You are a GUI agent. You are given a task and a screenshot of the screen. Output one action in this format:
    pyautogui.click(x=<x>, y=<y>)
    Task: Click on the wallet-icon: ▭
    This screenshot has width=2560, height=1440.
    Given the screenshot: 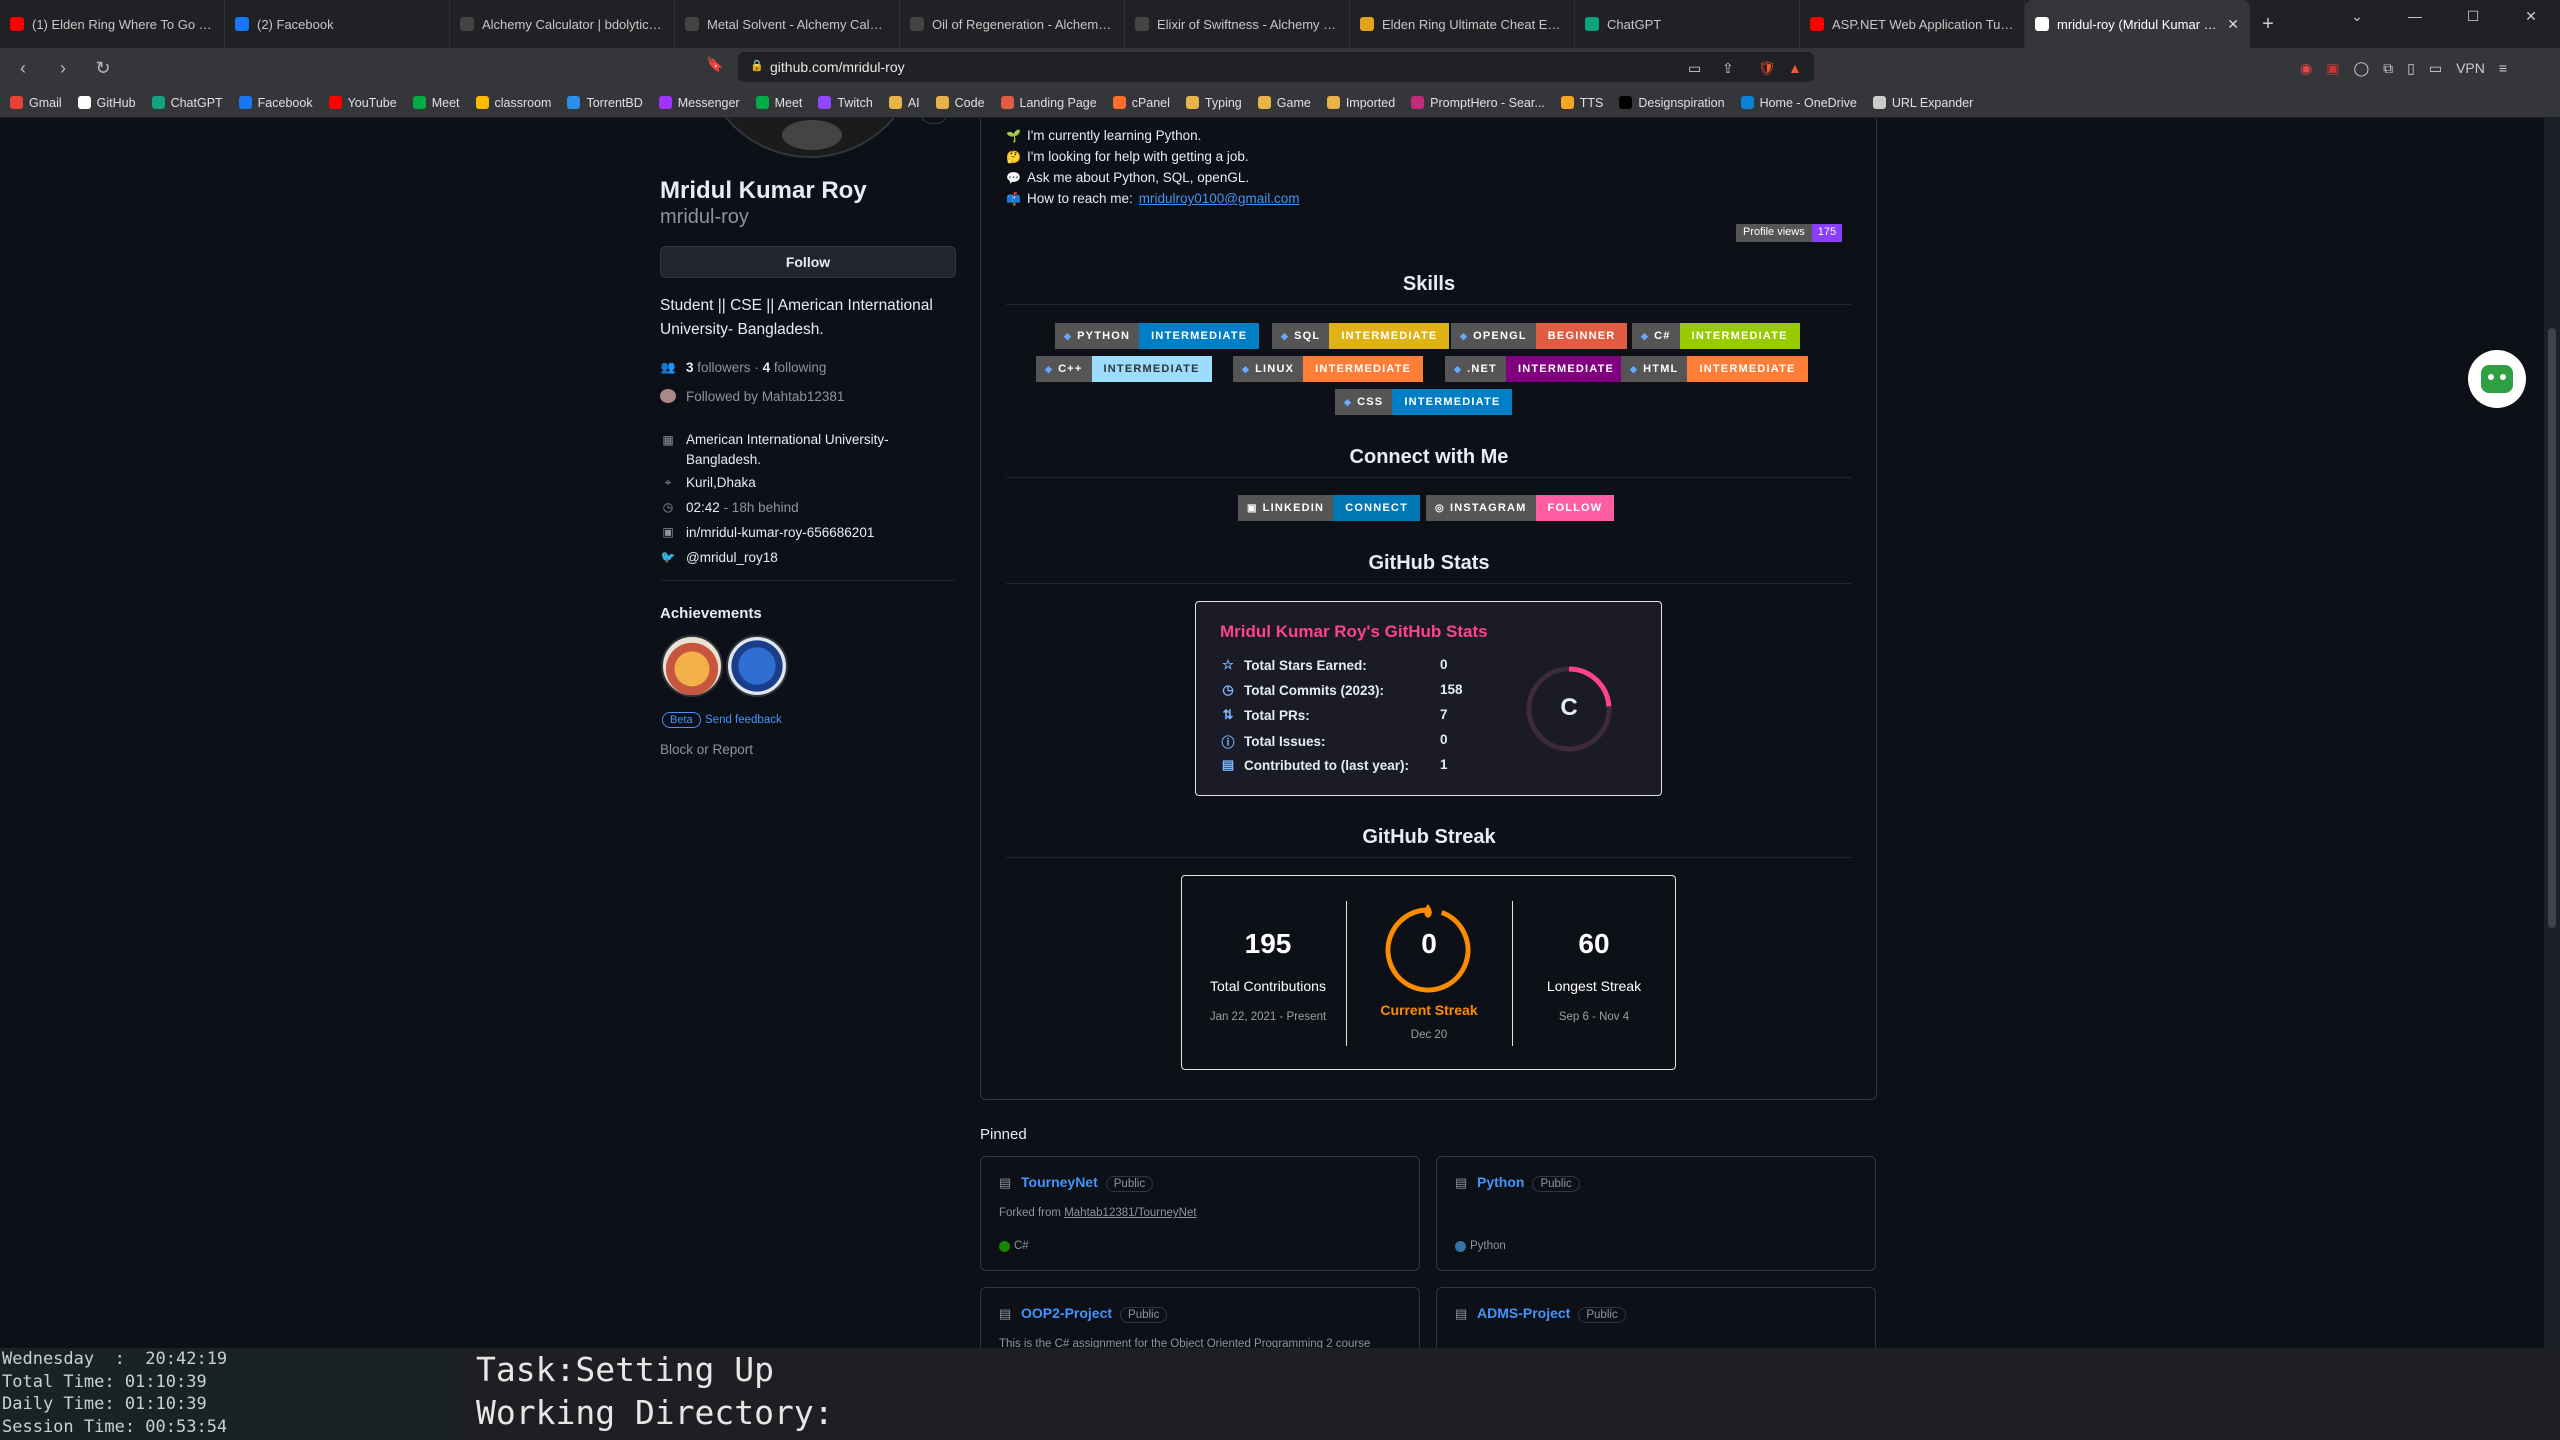 What is the action you would take?
    pyautogui.click(x=2435, y=68)
    